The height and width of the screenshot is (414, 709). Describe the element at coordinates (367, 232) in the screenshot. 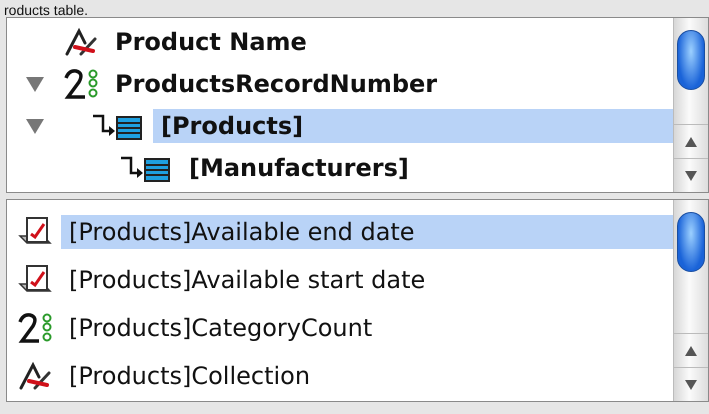

I see `field-item: [Products]Available end date` at that location.